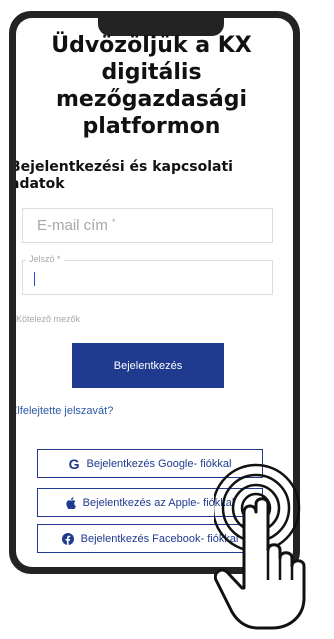  I want to click on facebook-icon, so click(67, 538).